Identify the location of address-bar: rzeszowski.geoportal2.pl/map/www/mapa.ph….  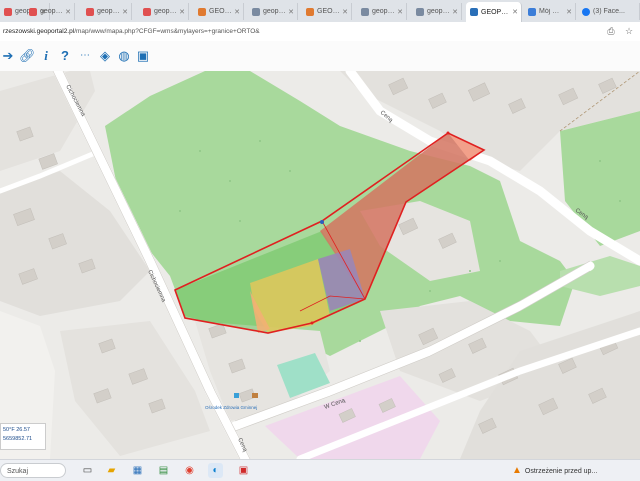
(320, 32).